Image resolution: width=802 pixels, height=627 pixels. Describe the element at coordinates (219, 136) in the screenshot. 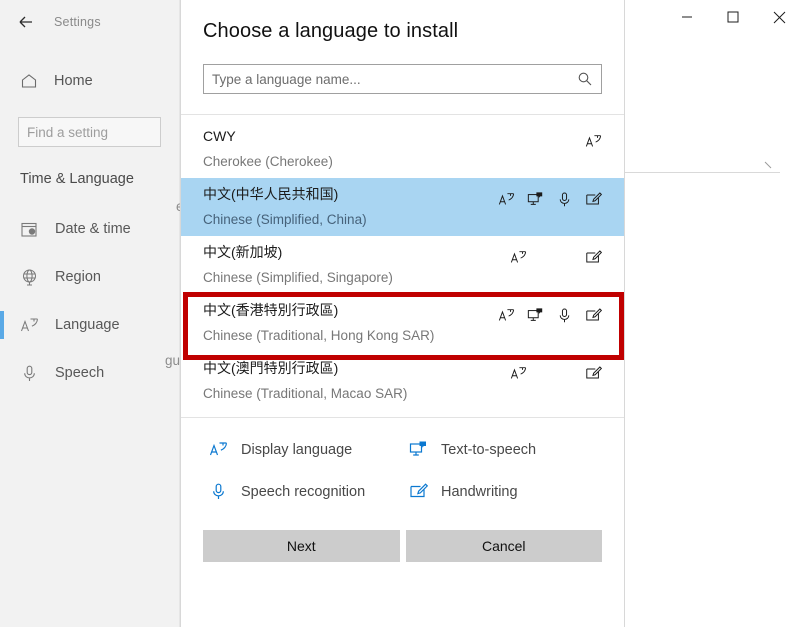

I see `language-native-name: CWY` at that location.